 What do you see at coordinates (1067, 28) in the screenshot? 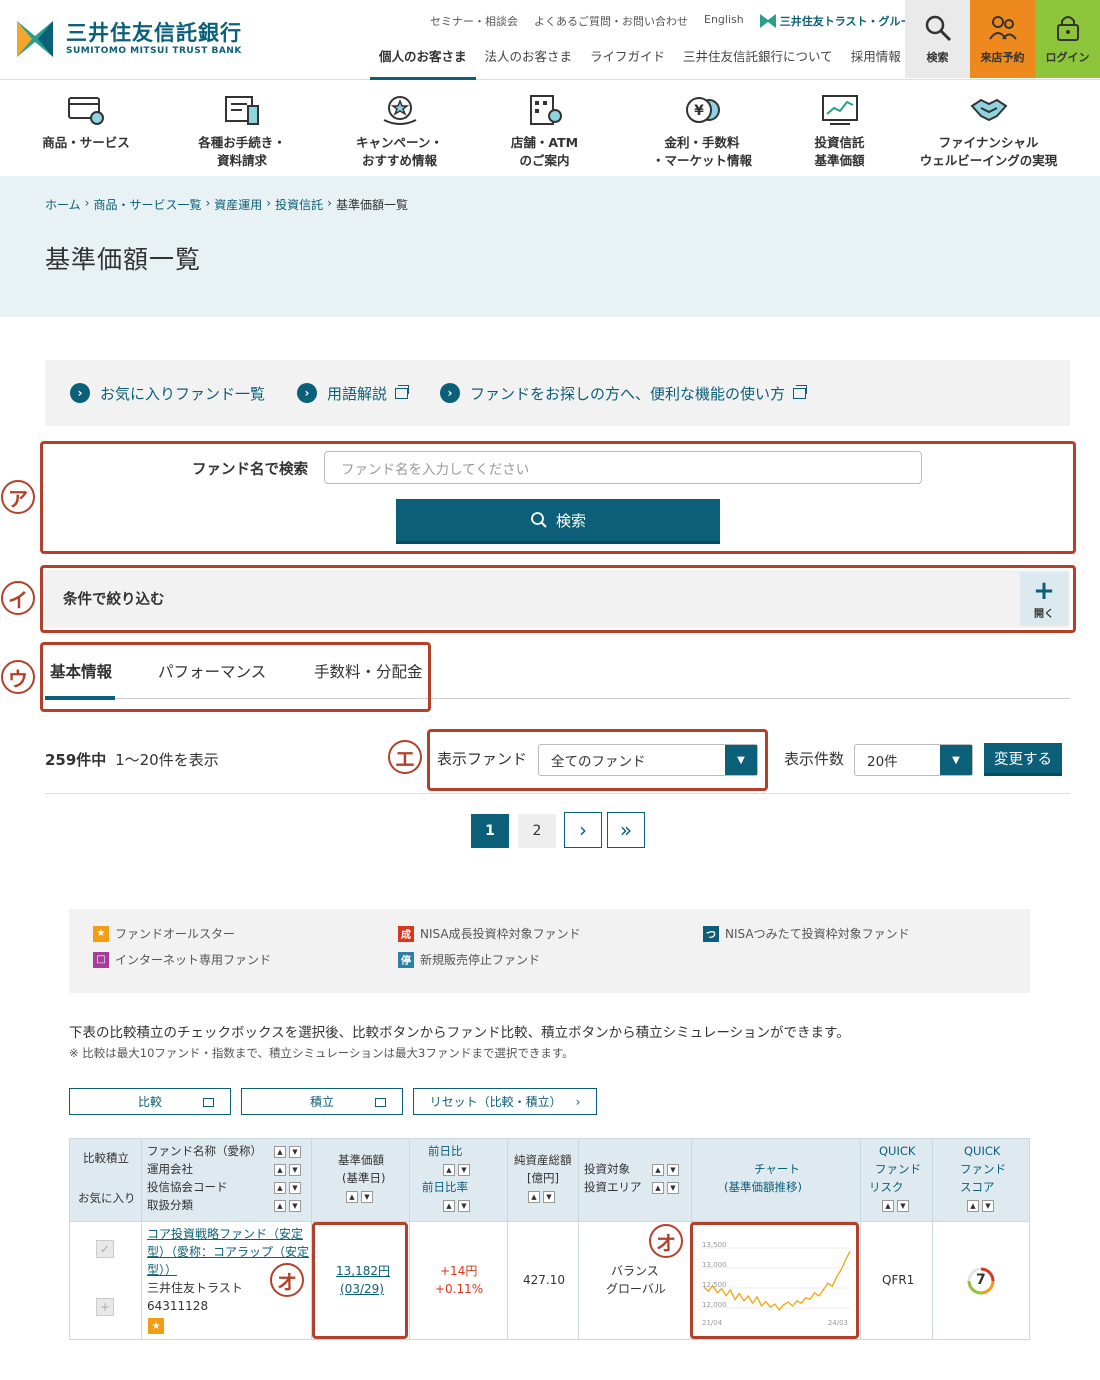
I see `lock-icon` at bounding box center [1067, 28].